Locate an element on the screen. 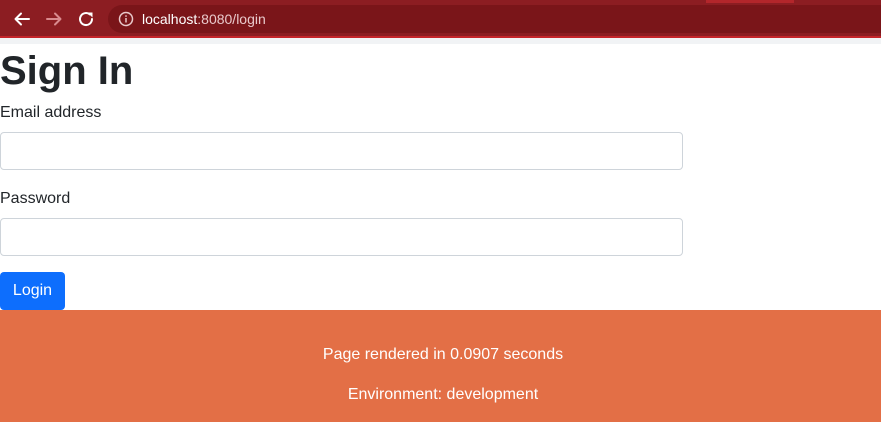  browser-toolbar: localhost:8080/login is located at coordinates (440, 19).